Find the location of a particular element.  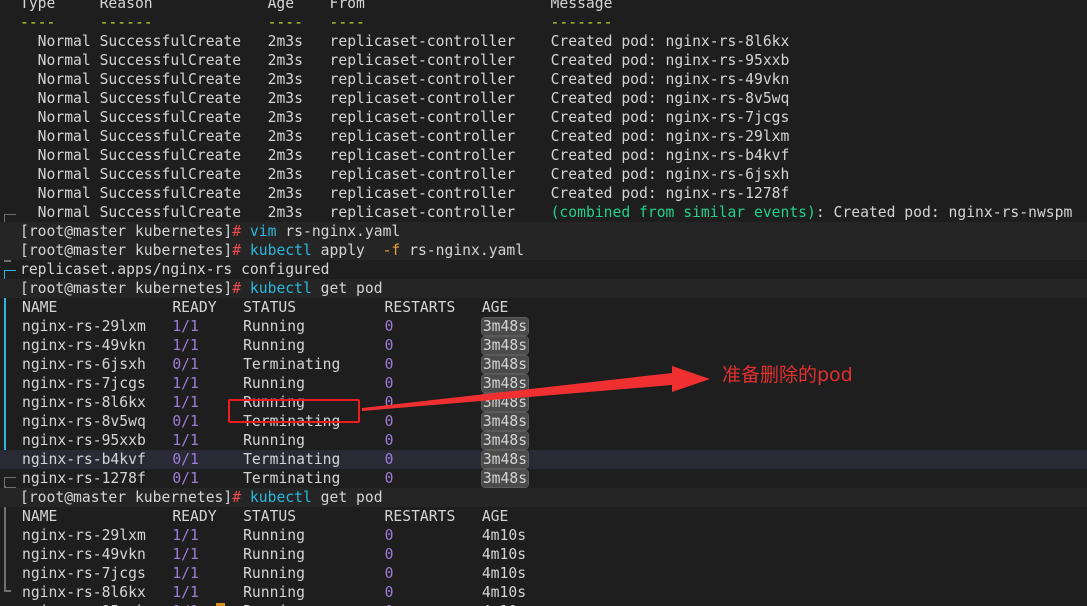

events-header-row: Type Reason Age From Message is located at coordinates (543, 6).